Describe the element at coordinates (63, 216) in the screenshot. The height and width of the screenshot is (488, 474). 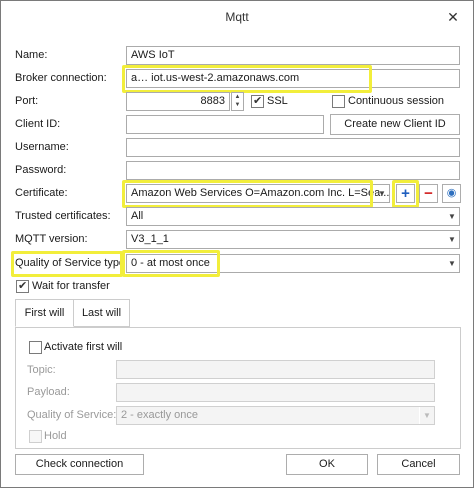
I see `trusted-certificates-label: Trusted certificates:` at that location.